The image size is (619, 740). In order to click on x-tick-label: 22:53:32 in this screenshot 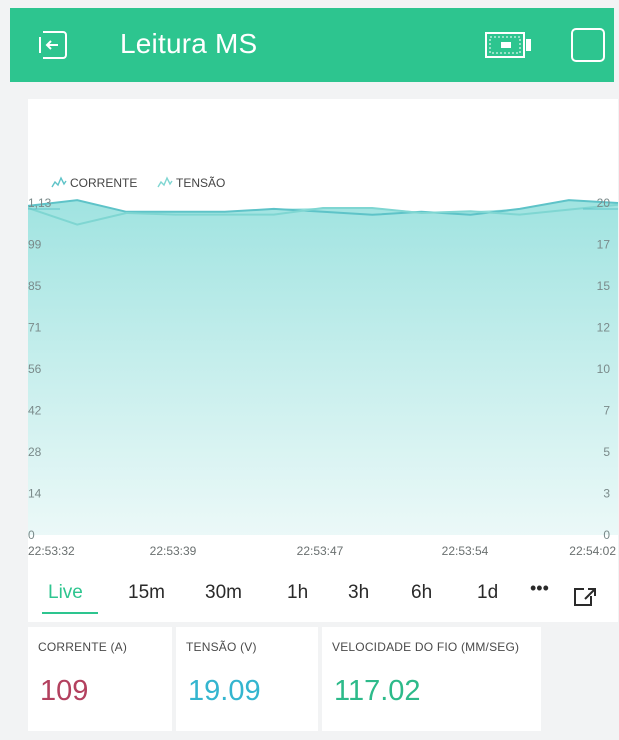, I will do `click(51, 551)`.